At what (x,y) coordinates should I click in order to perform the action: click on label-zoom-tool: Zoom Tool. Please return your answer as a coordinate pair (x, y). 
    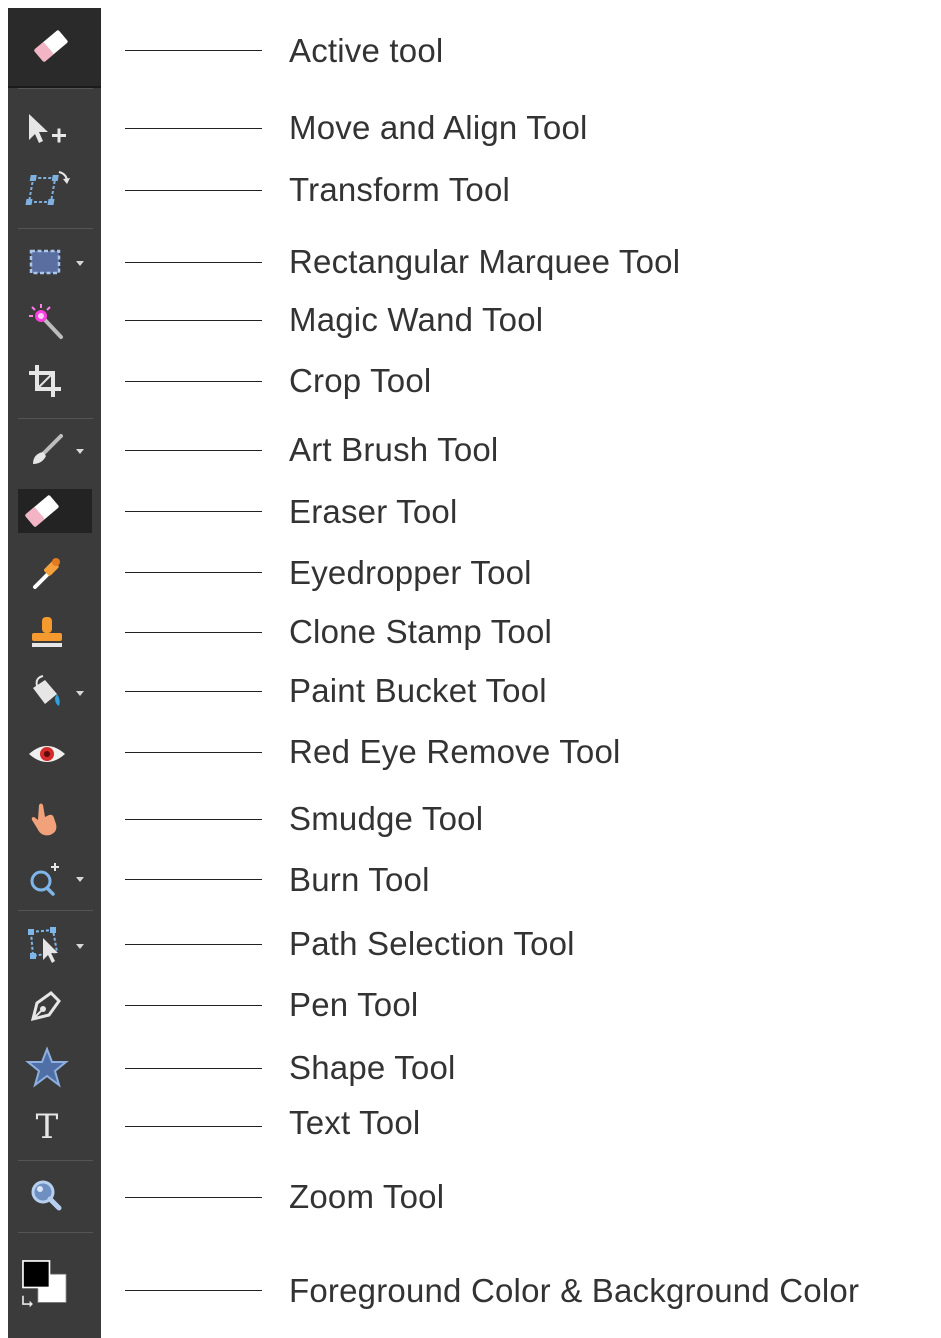
    Looking at the image, I should click on (367, 1196).